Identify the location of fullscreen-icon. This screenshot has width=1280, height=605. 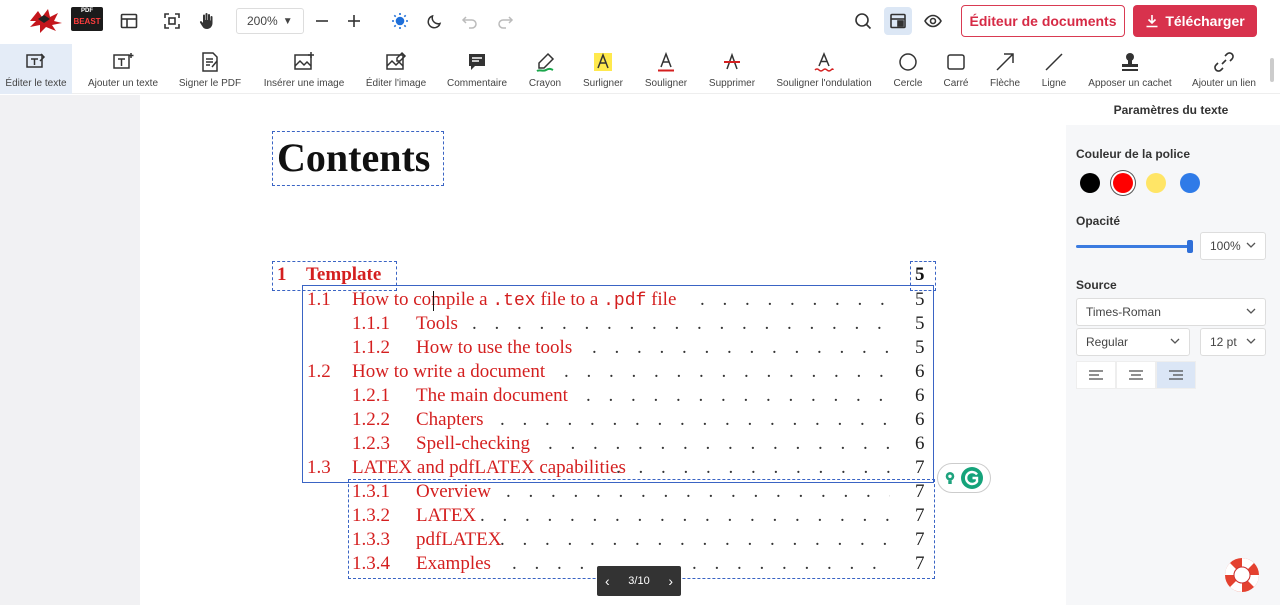
(172, 21).